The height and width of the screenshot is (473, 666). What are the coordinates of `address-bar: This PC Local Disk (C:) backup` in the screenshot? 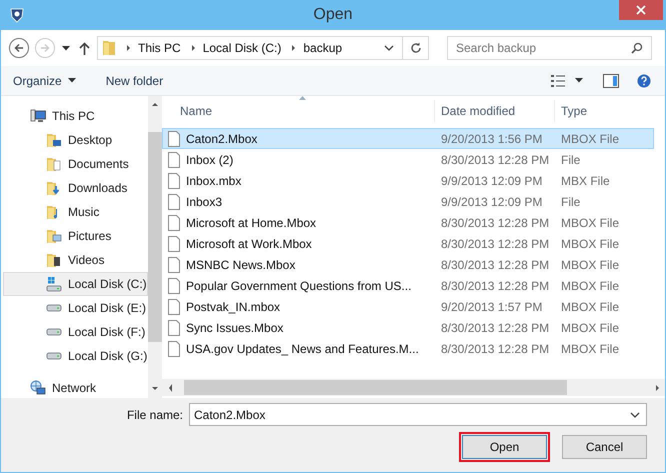 It's located at (263, 48).